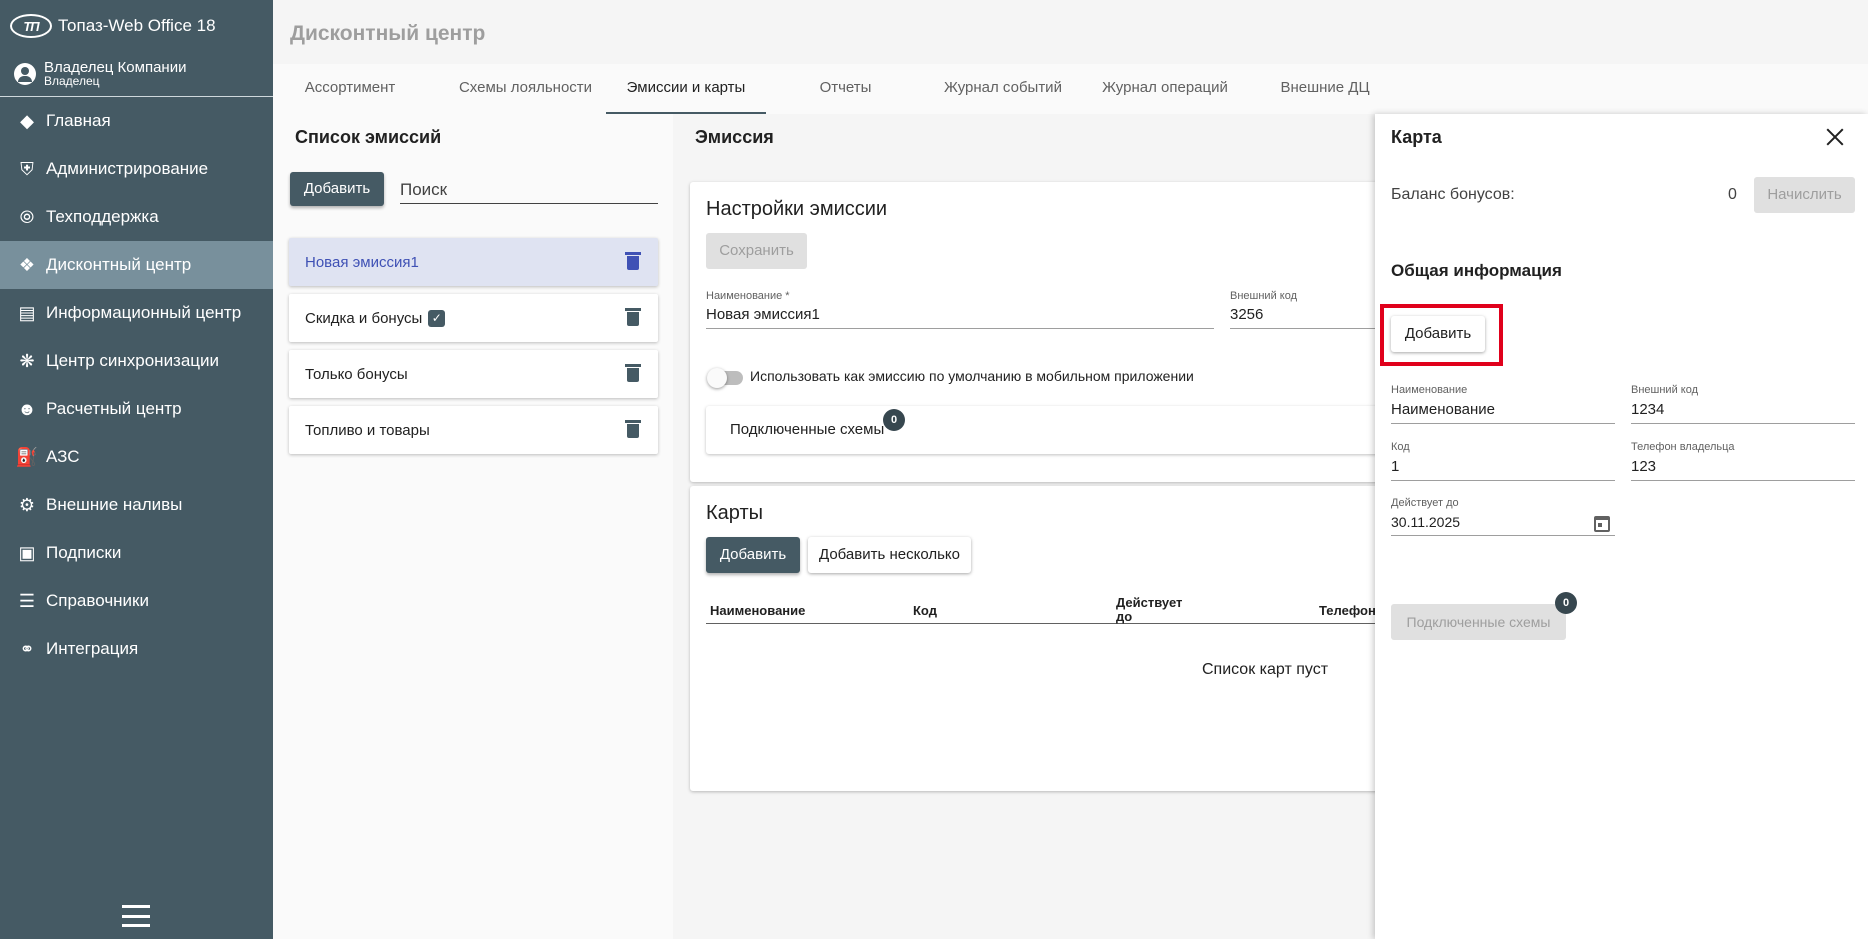 This screenshot has width=1868, height=939. I want to click on column-phone: Телефон, so click(1347, 611).